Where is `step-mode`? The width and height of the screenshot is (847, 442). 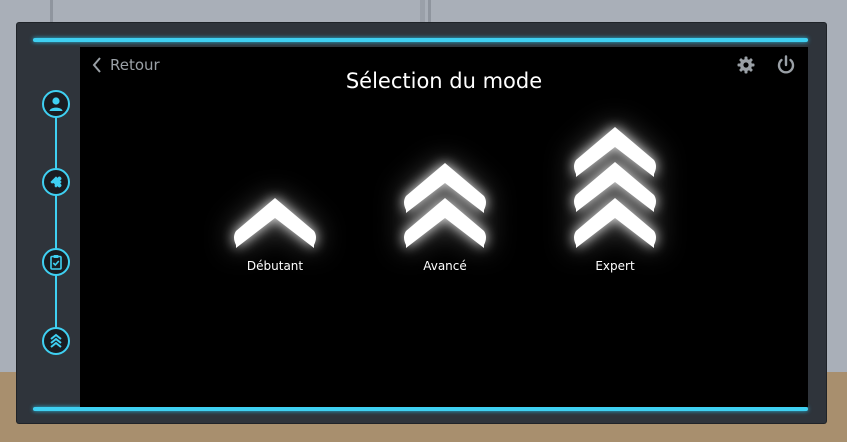
step-mode is located at coordinates (56, 341).